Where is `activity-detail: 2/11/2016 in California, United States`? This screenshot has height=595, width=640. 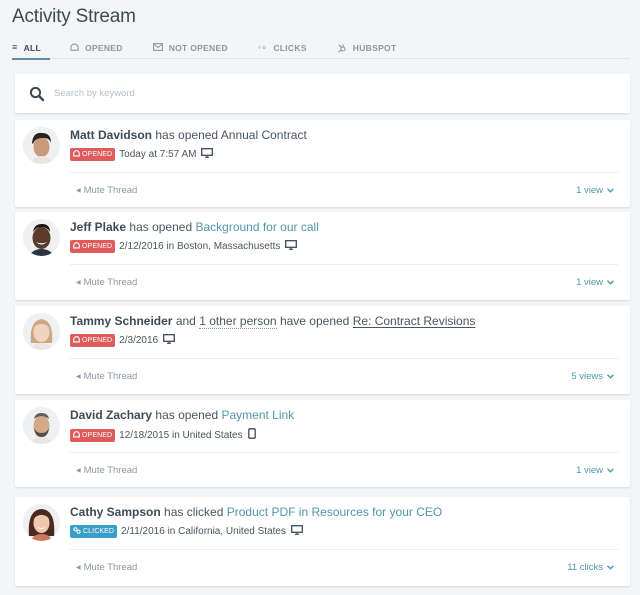 activity-detail: 2/11/2016 in California, United States is located at coordinates (203, 531).